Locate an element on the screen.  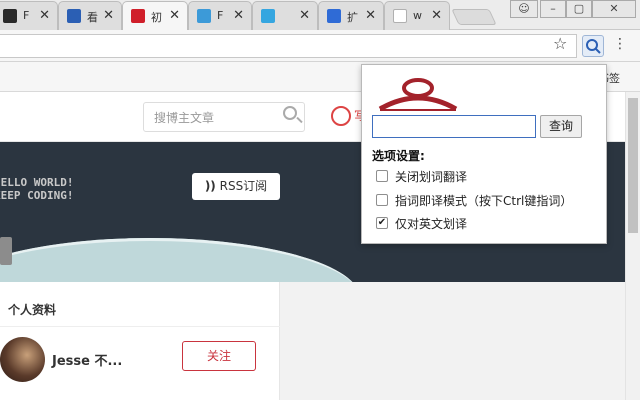
rss-icon: )) is located at coordinates (210, 186).